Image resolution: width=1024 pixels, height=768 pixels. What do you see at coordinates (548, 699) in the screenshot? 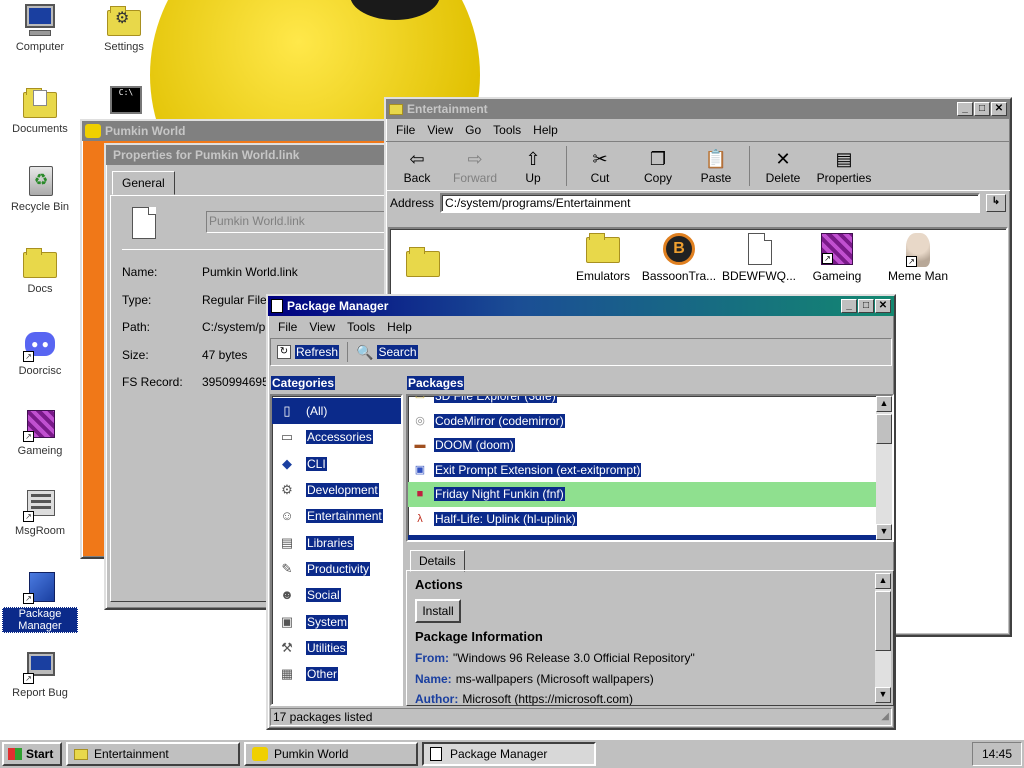
I see `package-info-value: Microsoft (https://microsoft.com)` at bounding box center [548, 699].